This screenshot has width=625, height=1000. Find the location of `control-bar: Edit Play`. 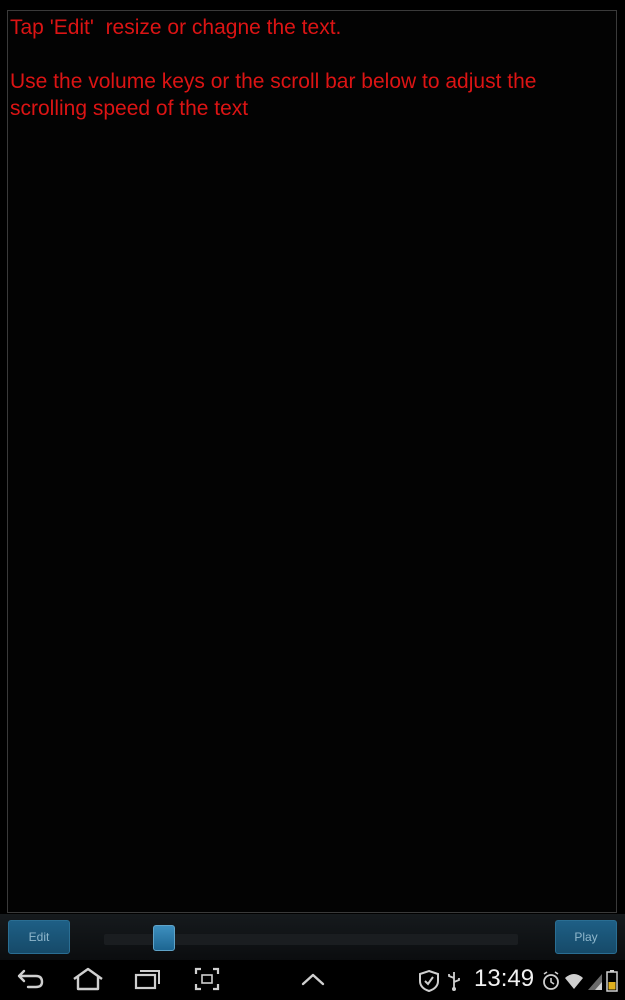

control-bar: Edit Play is located at coordinates (312, 937).